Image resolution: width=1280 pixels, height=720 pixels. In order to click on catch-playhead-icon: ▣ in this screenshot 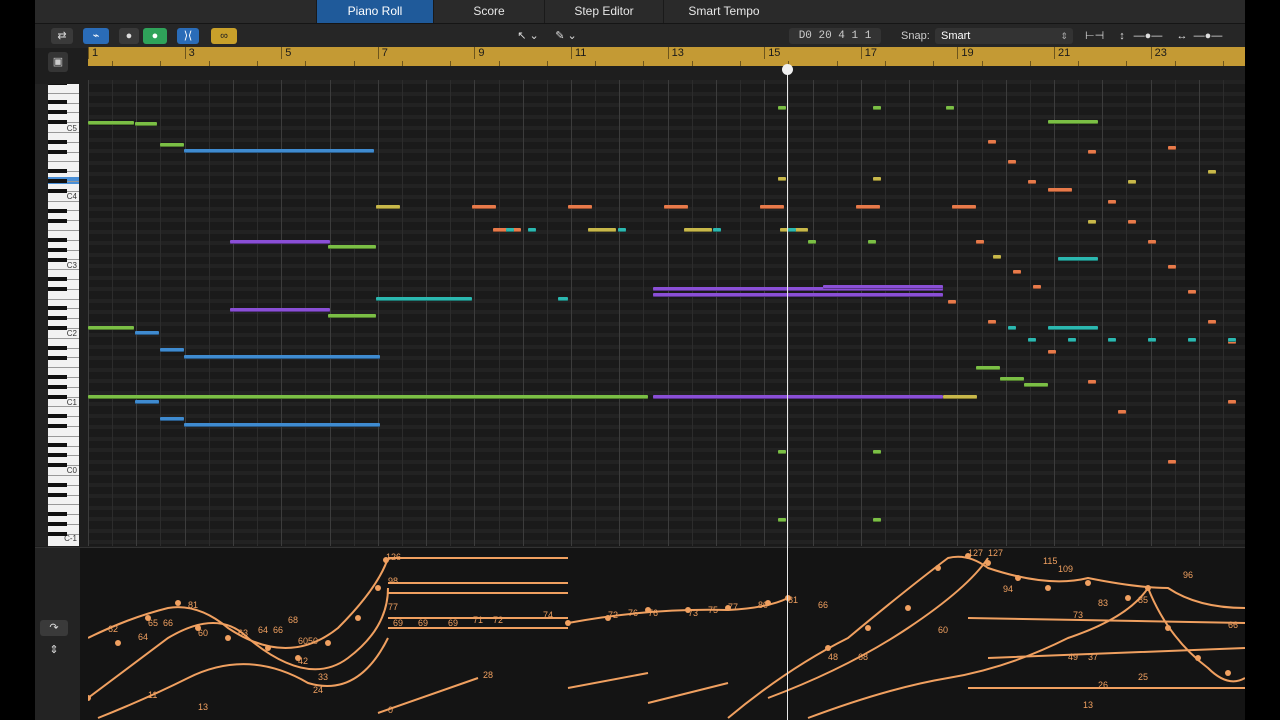, I will do `click(58, 62)`.